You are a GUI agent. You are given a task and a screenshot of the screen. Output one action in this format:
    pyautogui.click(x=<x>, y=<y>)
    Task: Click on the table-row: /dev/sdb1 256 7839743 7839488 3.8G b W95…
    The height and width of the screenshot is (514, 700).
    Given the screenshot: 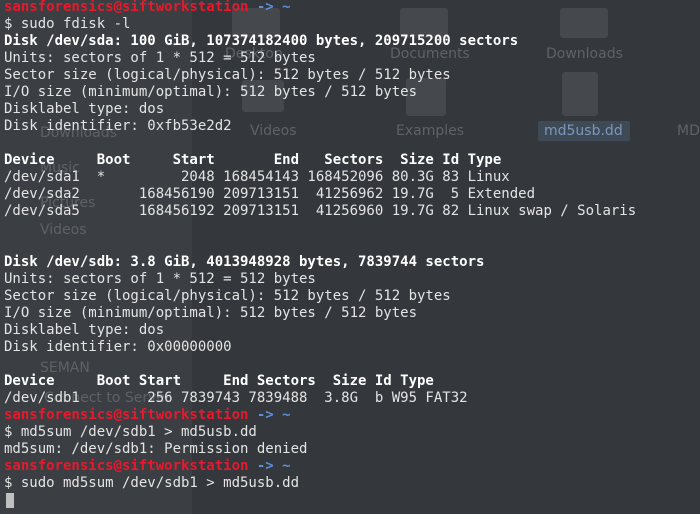 What is the action you would take?
    pyautogui.click(x=236, y=398)
    